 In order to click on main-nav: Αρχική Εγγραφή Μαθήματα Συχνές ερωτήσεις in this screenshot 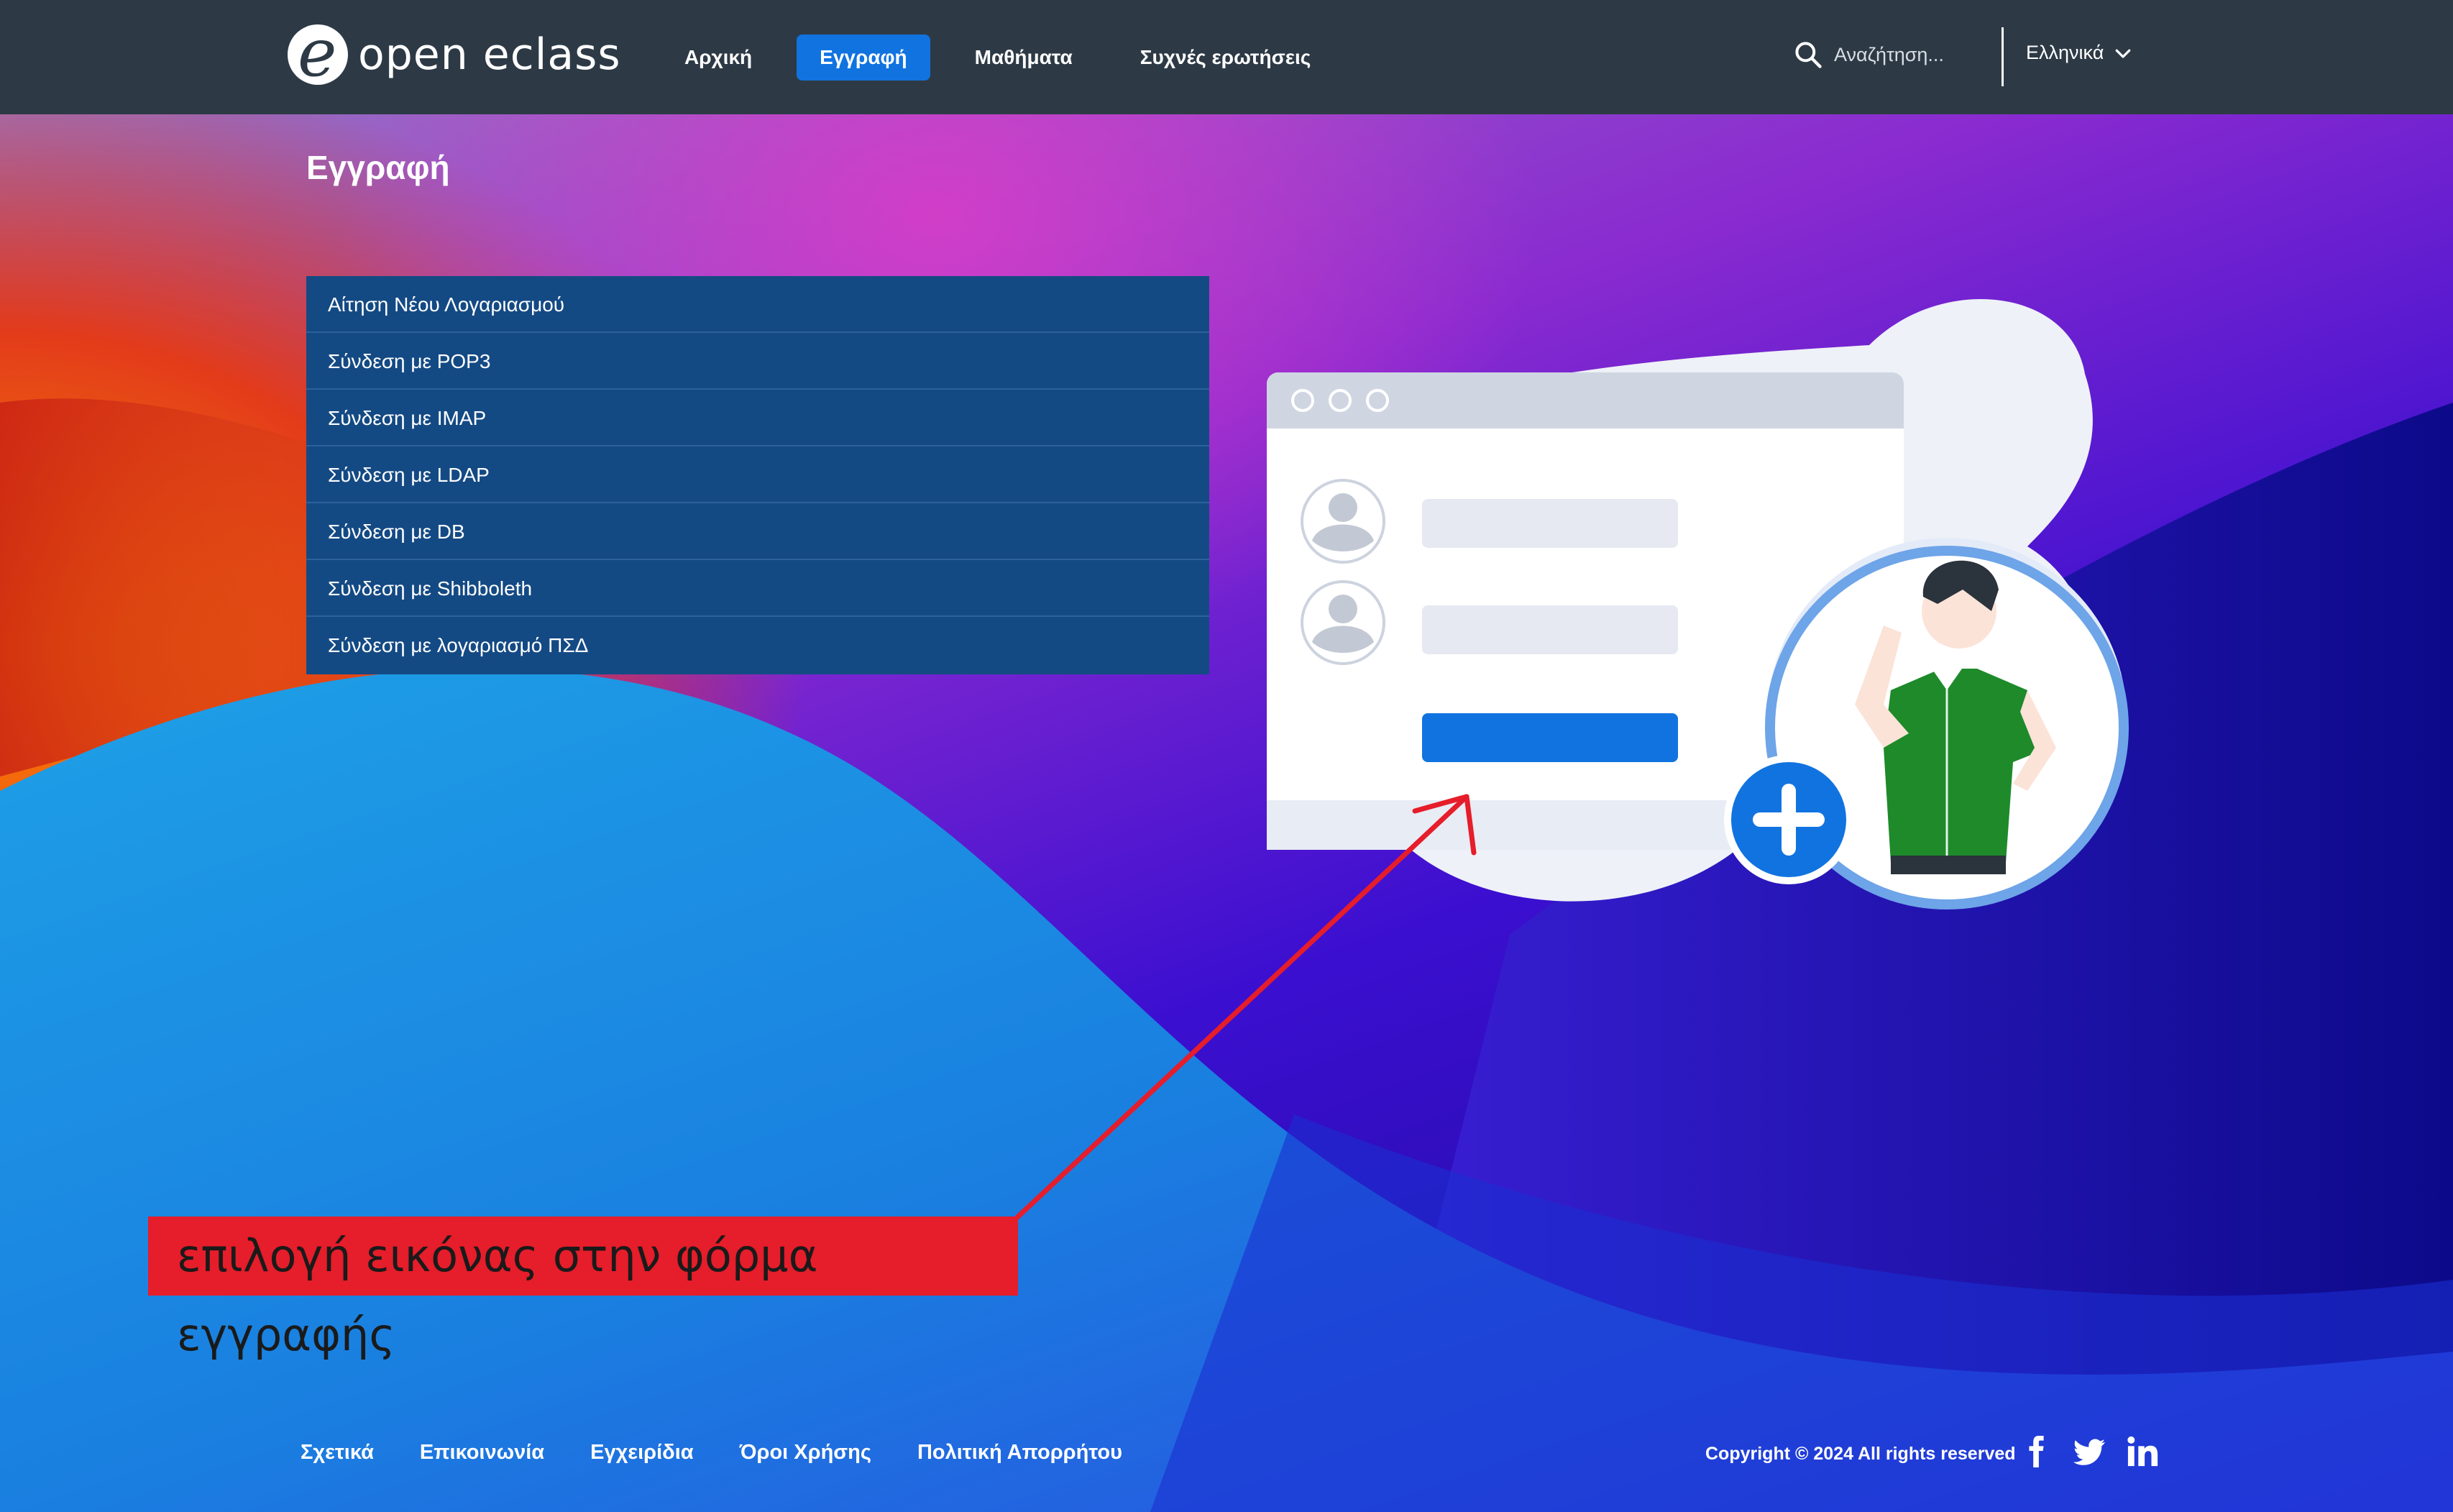, I will do `click(1008, 58)`.